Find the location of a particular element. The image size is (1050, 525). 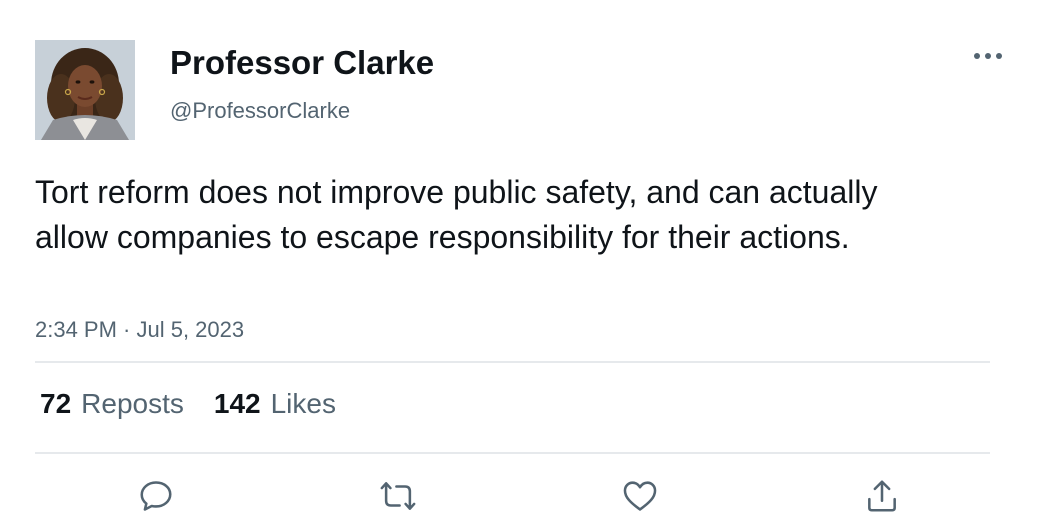

repost-icon is located at coordinates (398, 496).